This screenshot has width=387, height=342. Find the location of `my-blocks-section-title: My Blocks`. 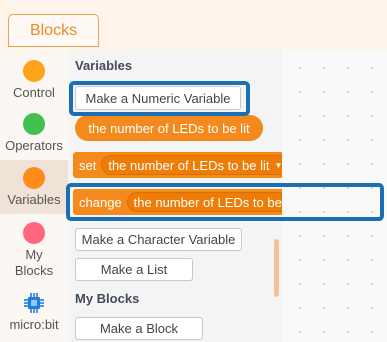

my-blocks-section-title: My Blocks is located at coordinates (107, 298).